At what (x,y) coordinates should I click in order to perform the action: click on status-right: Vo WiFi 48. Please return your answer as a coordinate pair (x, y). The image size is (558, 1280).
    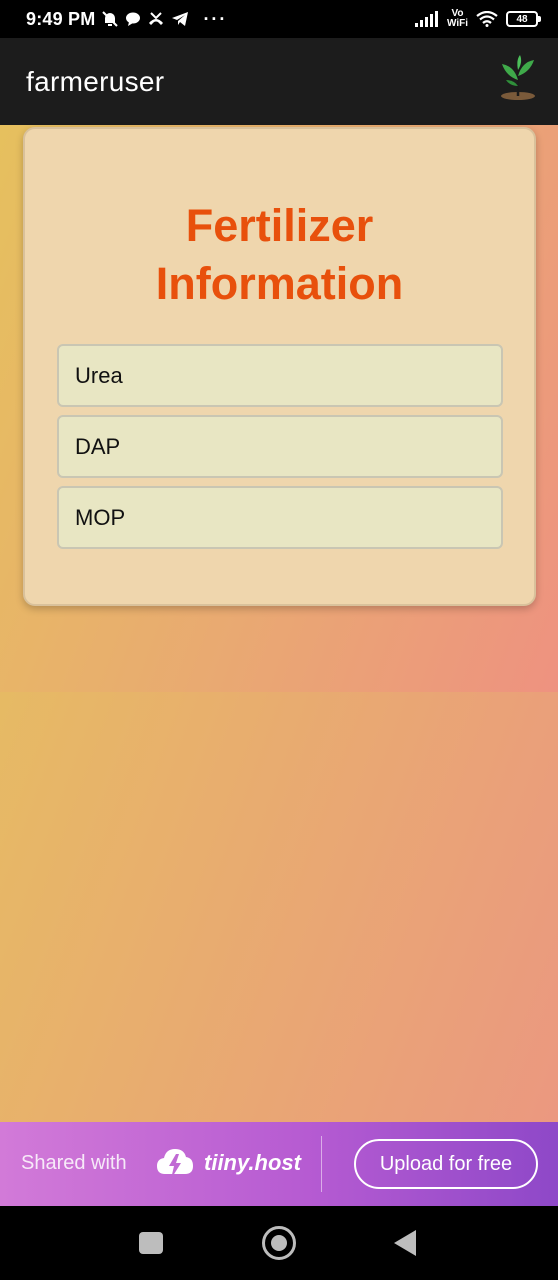
    Looking at the image, I should click on (477, 19).